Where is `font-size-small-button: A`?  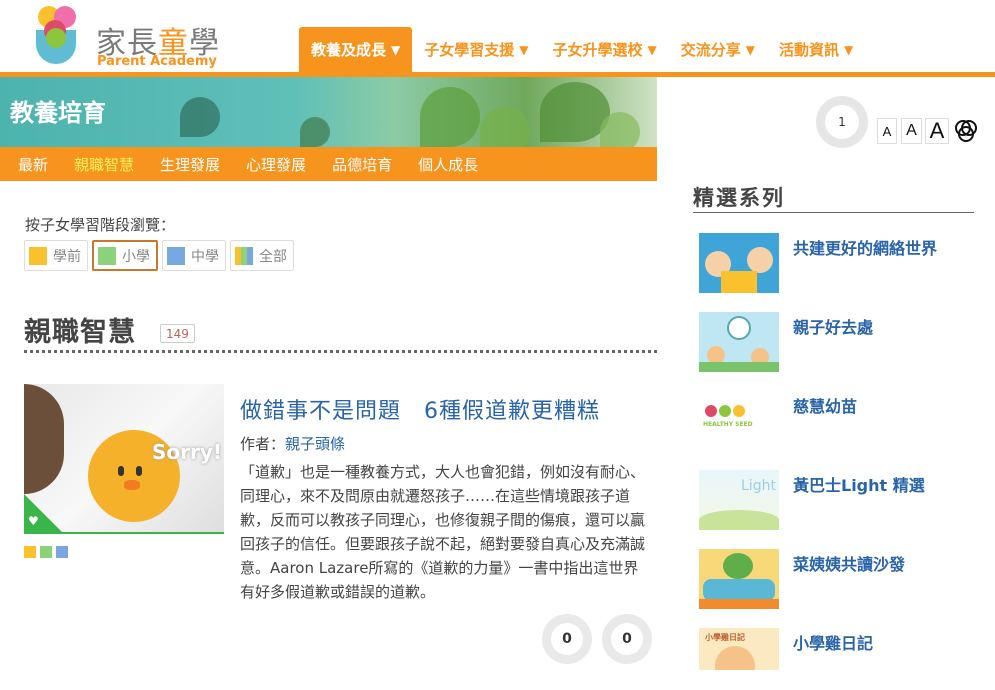
font-size-small-button: A is located at coordinates (887, 131).